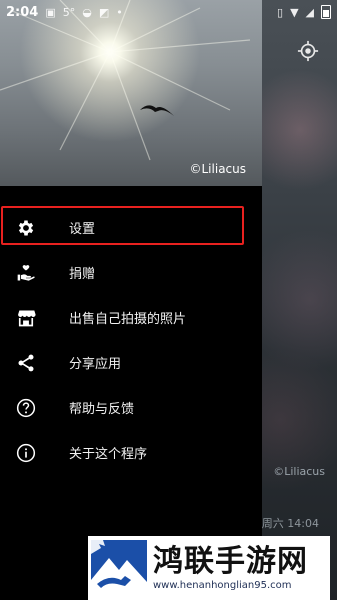 This screenshot has width=337, height=600. I want to click on menu-item-about: 关于这个程序, so click(131, 452).